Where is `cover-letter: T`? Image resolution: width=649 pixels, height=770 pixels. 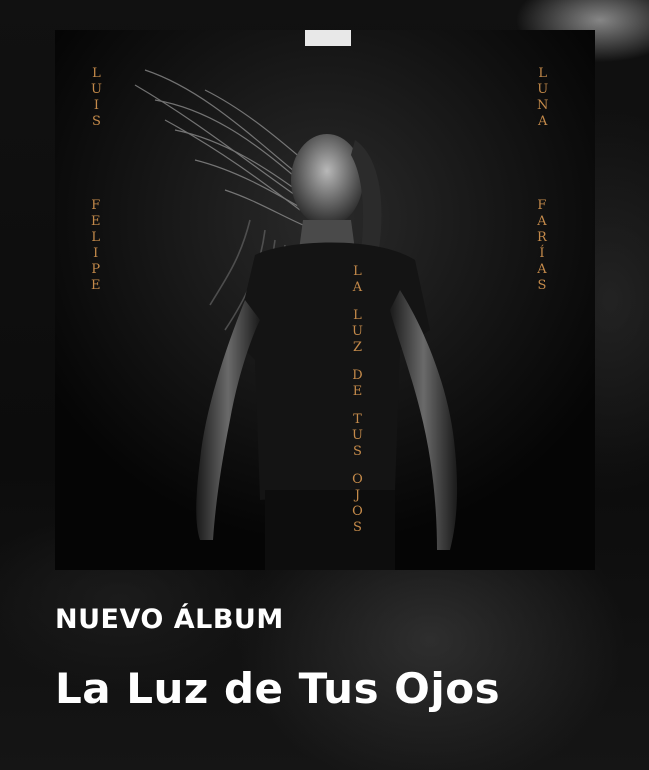 cover-letter: T is located at coordinates (357, 419).